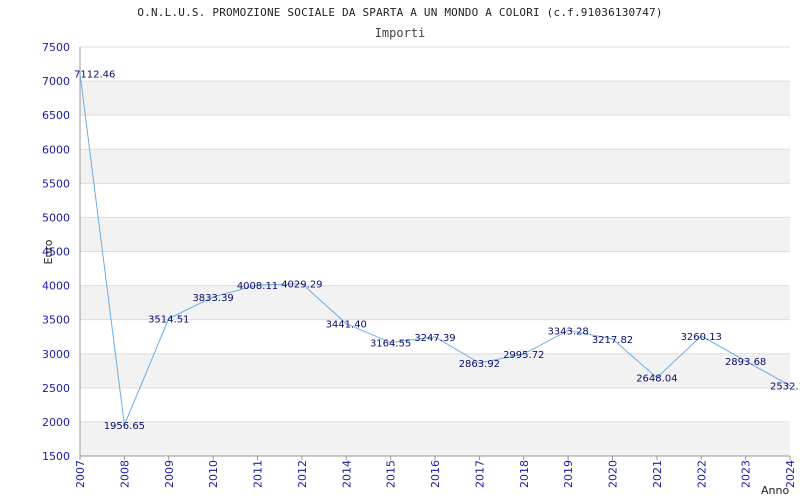 The height and width of the screenshot is (500, 800). Describe the element at coordinates (746, 474) in the screenshot. I see `x-tick-label: 2023` at that location.